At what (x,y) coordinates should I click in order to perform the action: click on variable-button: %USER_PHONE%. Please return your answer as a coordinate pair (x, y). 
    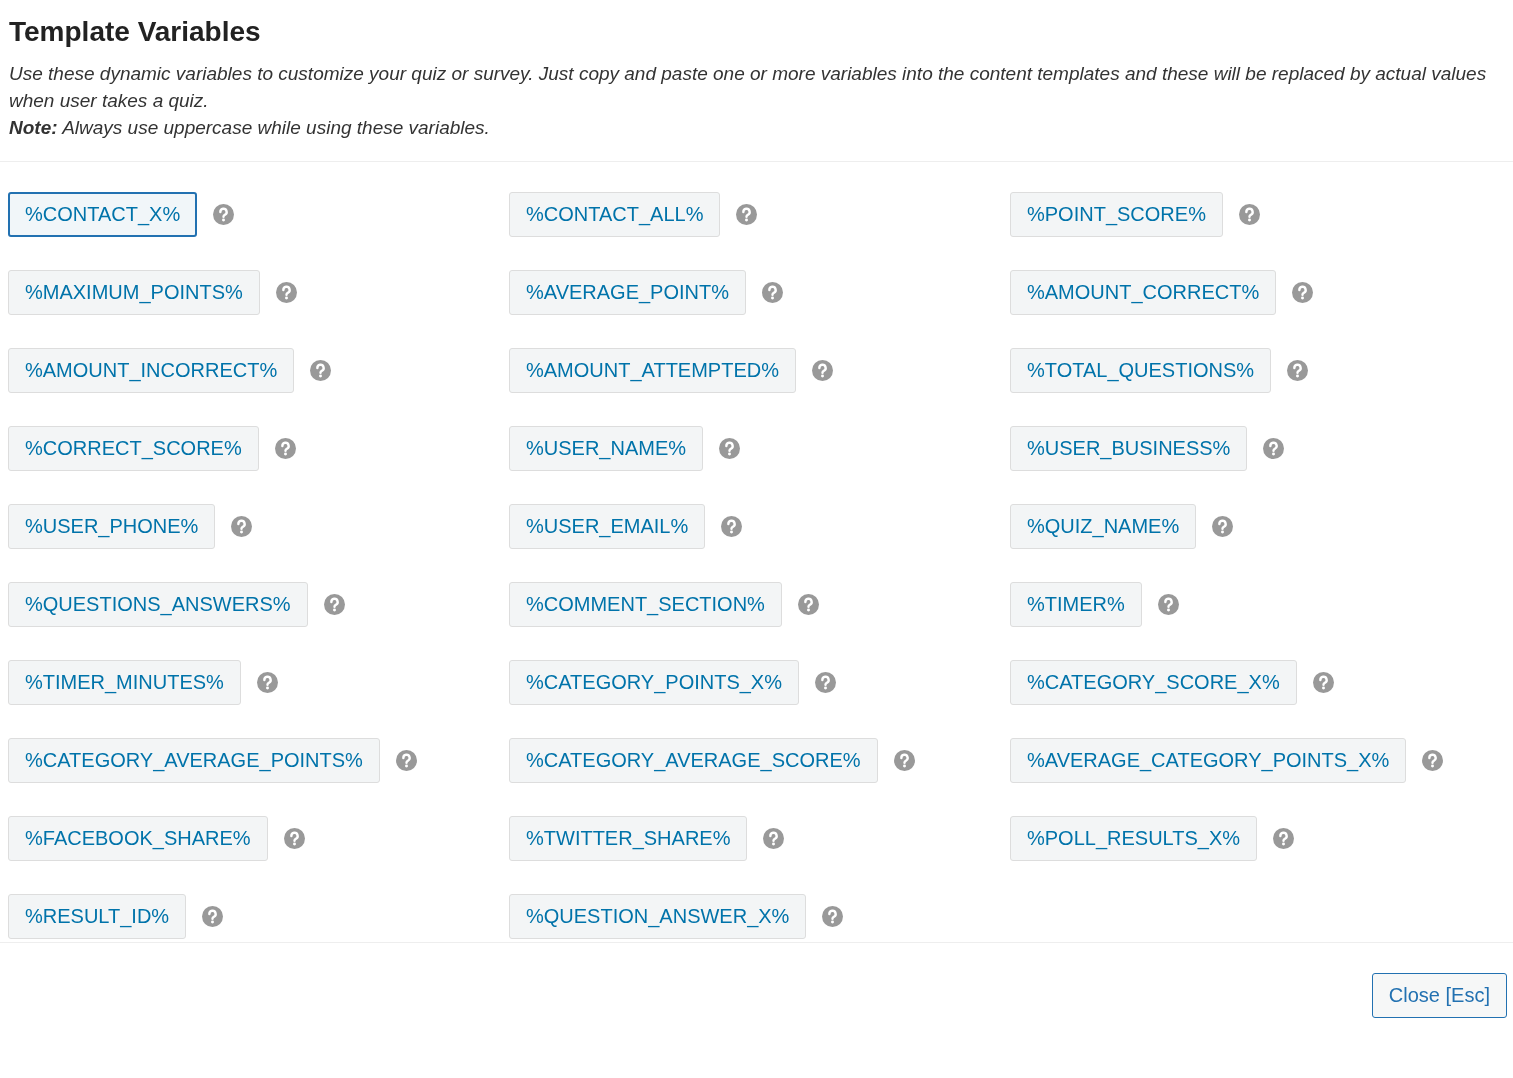
    Looking at the image, I should click on (112, 526).